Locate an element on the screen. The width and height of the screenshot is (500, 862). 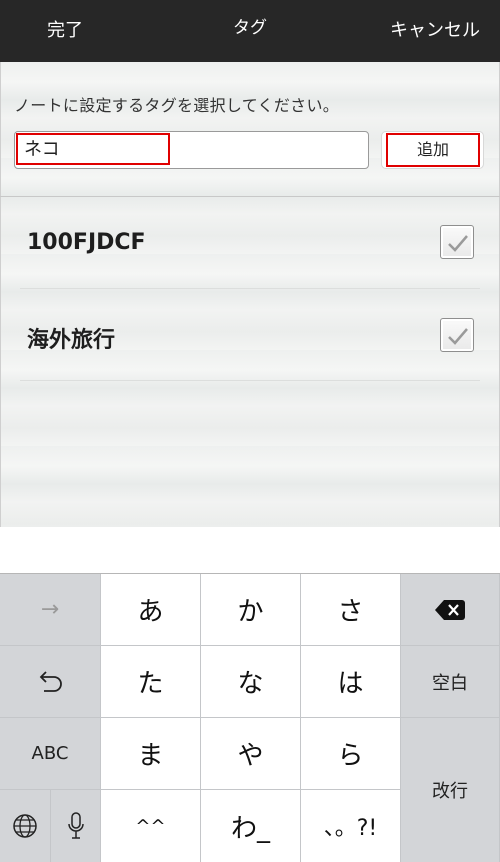
key-punctuation: 、。?! is located at coordinates (351, 826).